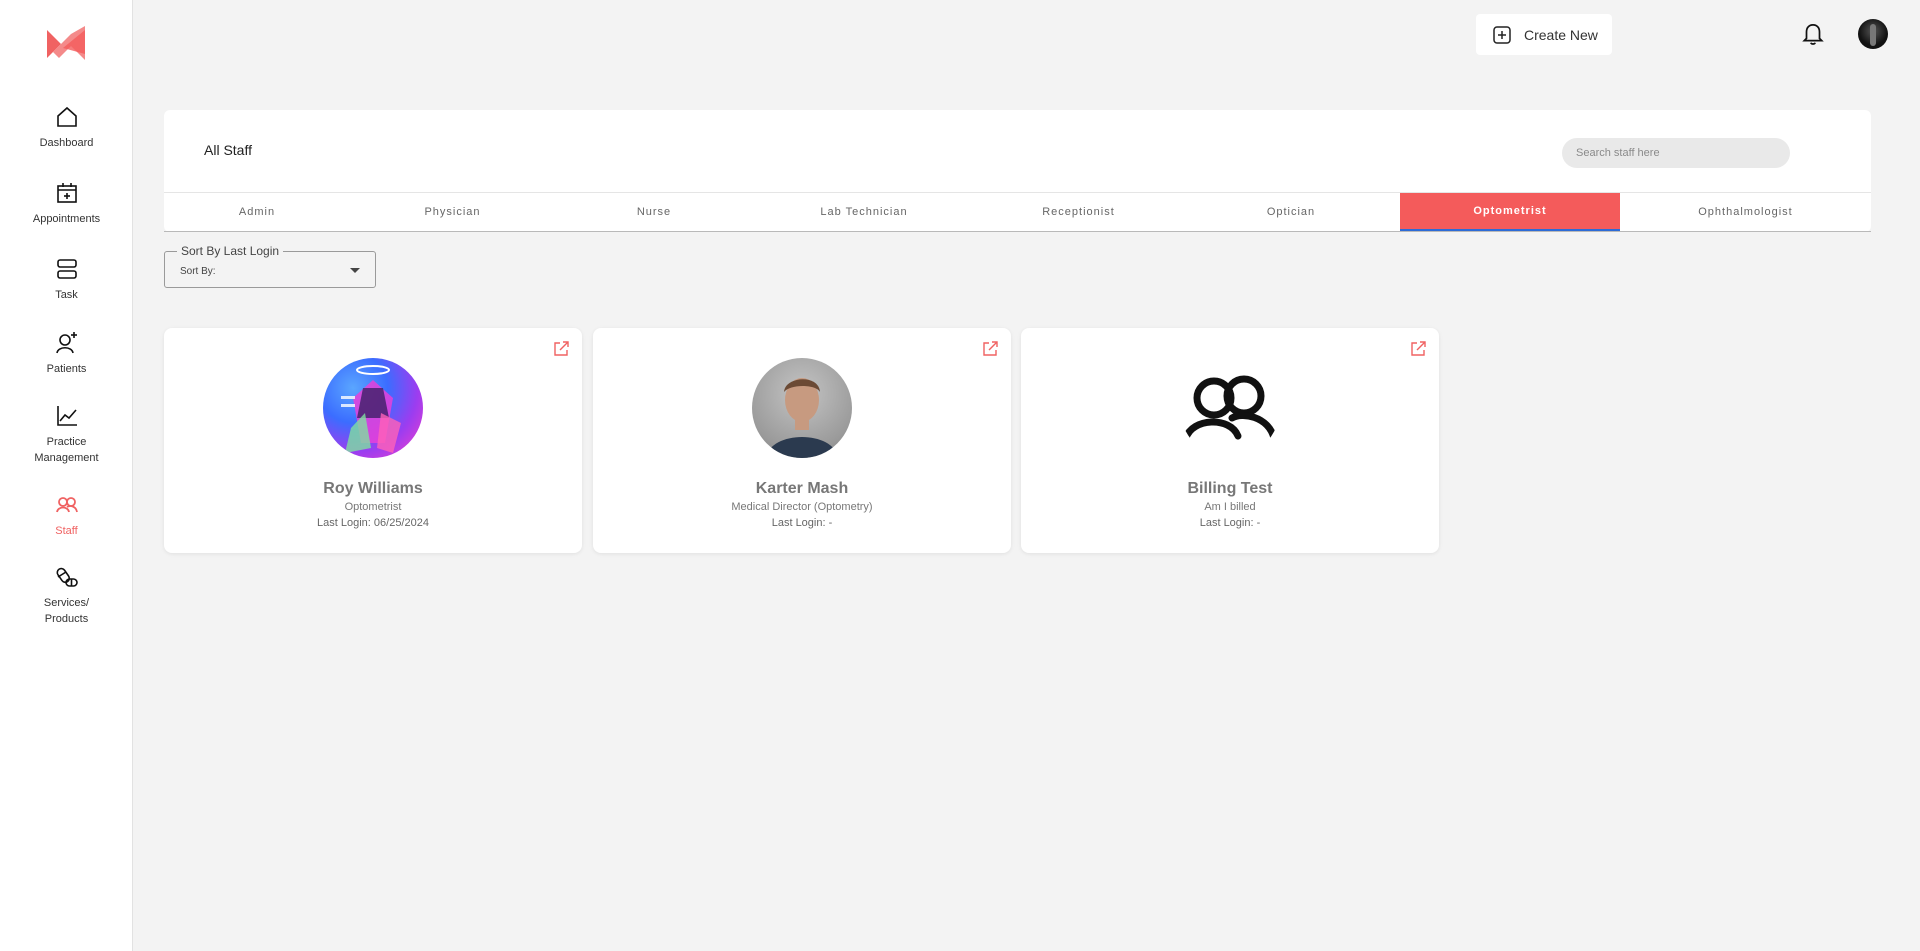 Image resolution: width=1920 pixels, height=951 pixels. What do you see at coordinates (66, 116) in the screenshot?
I see `home-icon` at bounding box center [66, 116].